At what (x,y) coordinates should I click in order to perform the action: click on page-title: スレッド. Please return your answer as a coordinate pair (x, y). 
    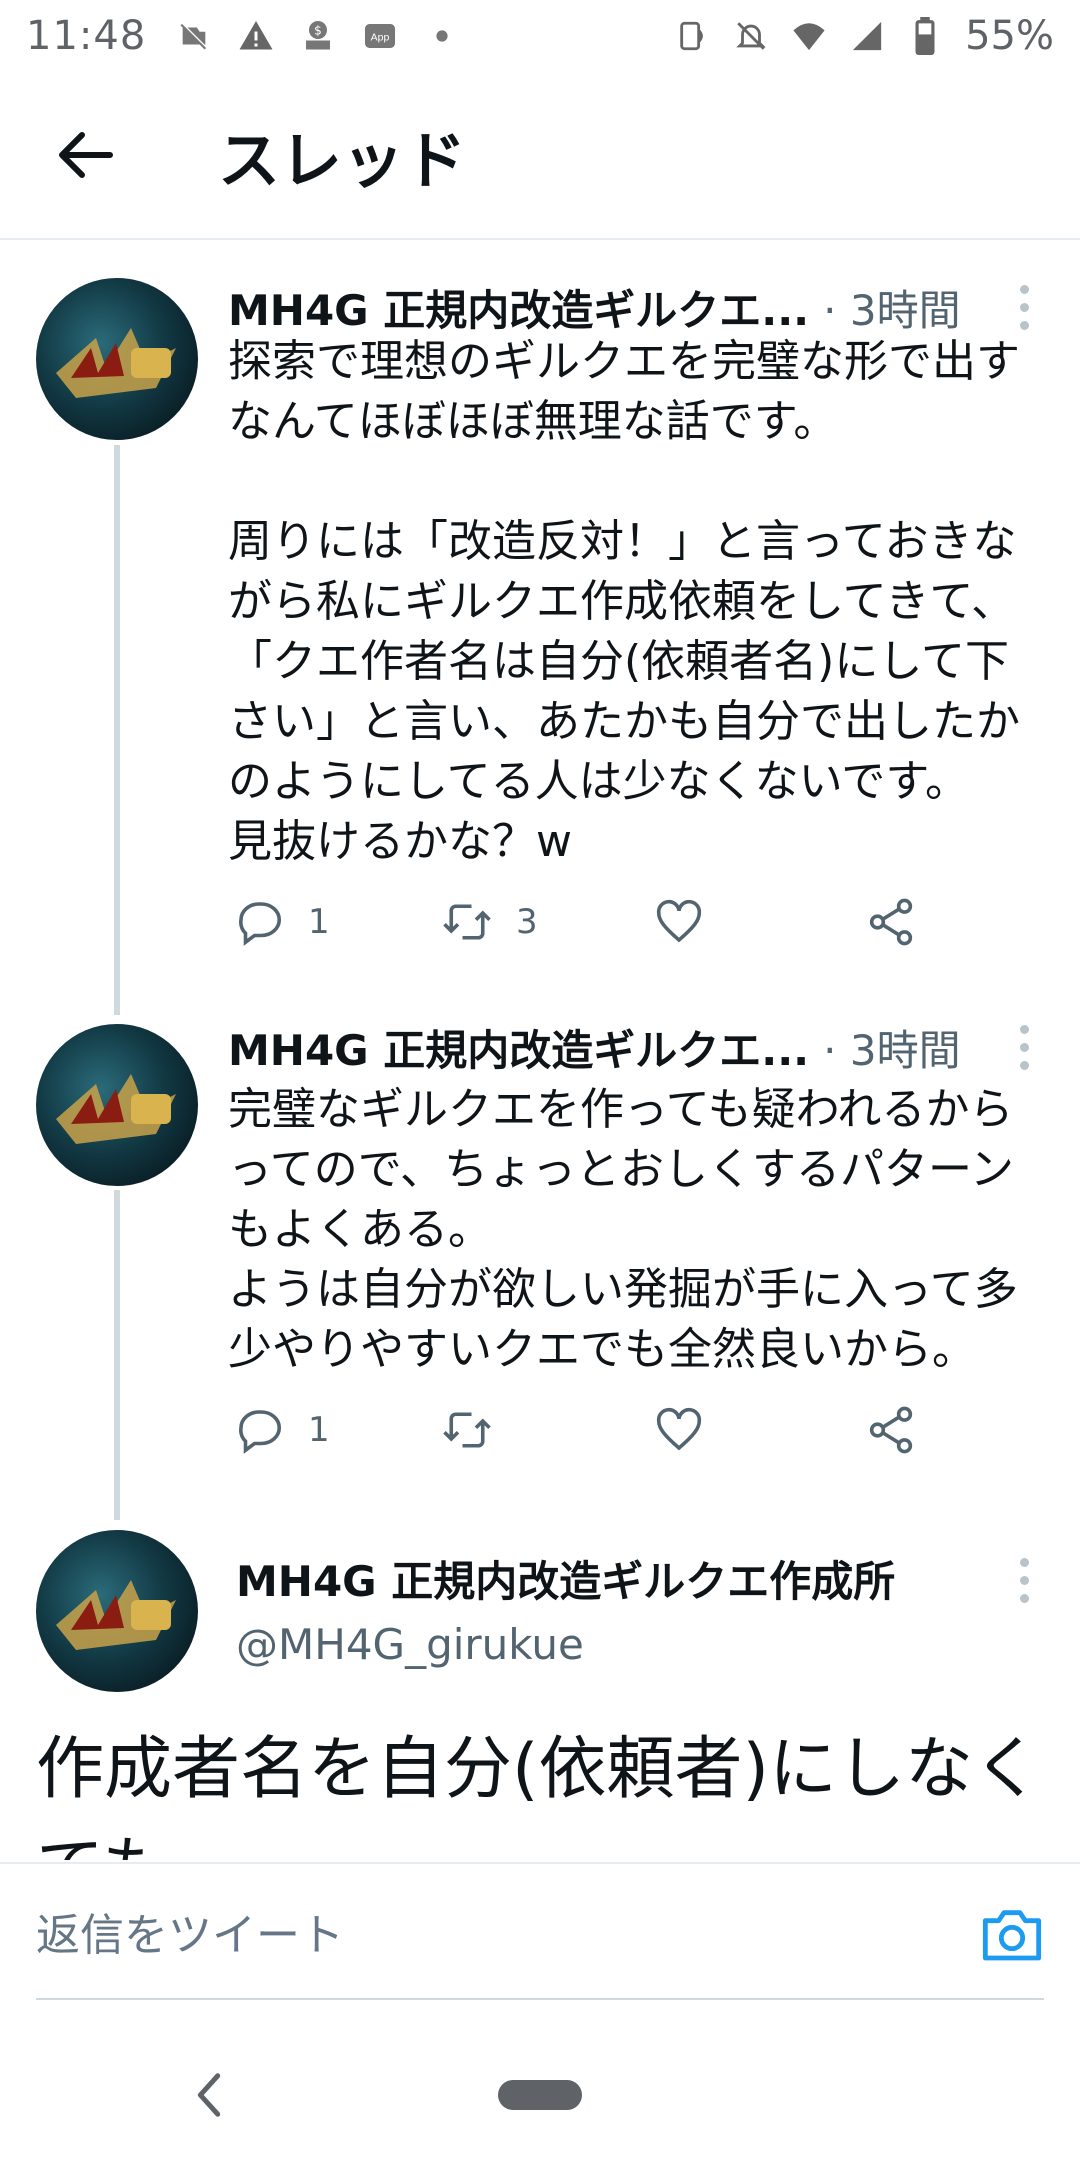
    Looking at the image, I should click on (342, 160).